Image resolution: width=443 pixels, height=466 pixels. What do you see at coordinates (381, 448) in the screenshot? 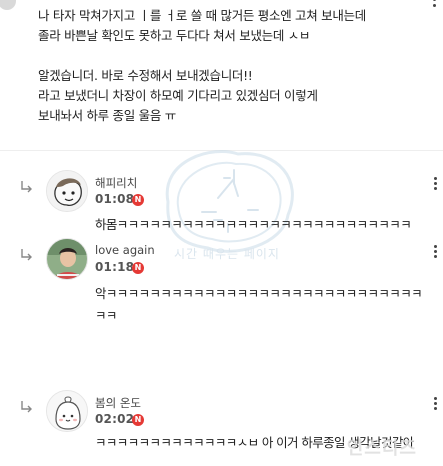
I see `site-watermark: 인스티즈` at bounding box center [381, 448].